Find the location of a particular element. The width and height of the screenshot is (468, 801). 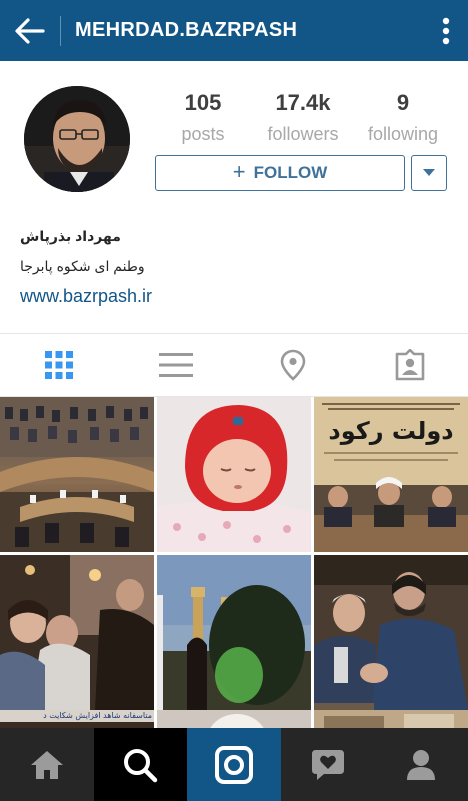

shrine-pilgrim-photo is located at coordinates (234, 632).